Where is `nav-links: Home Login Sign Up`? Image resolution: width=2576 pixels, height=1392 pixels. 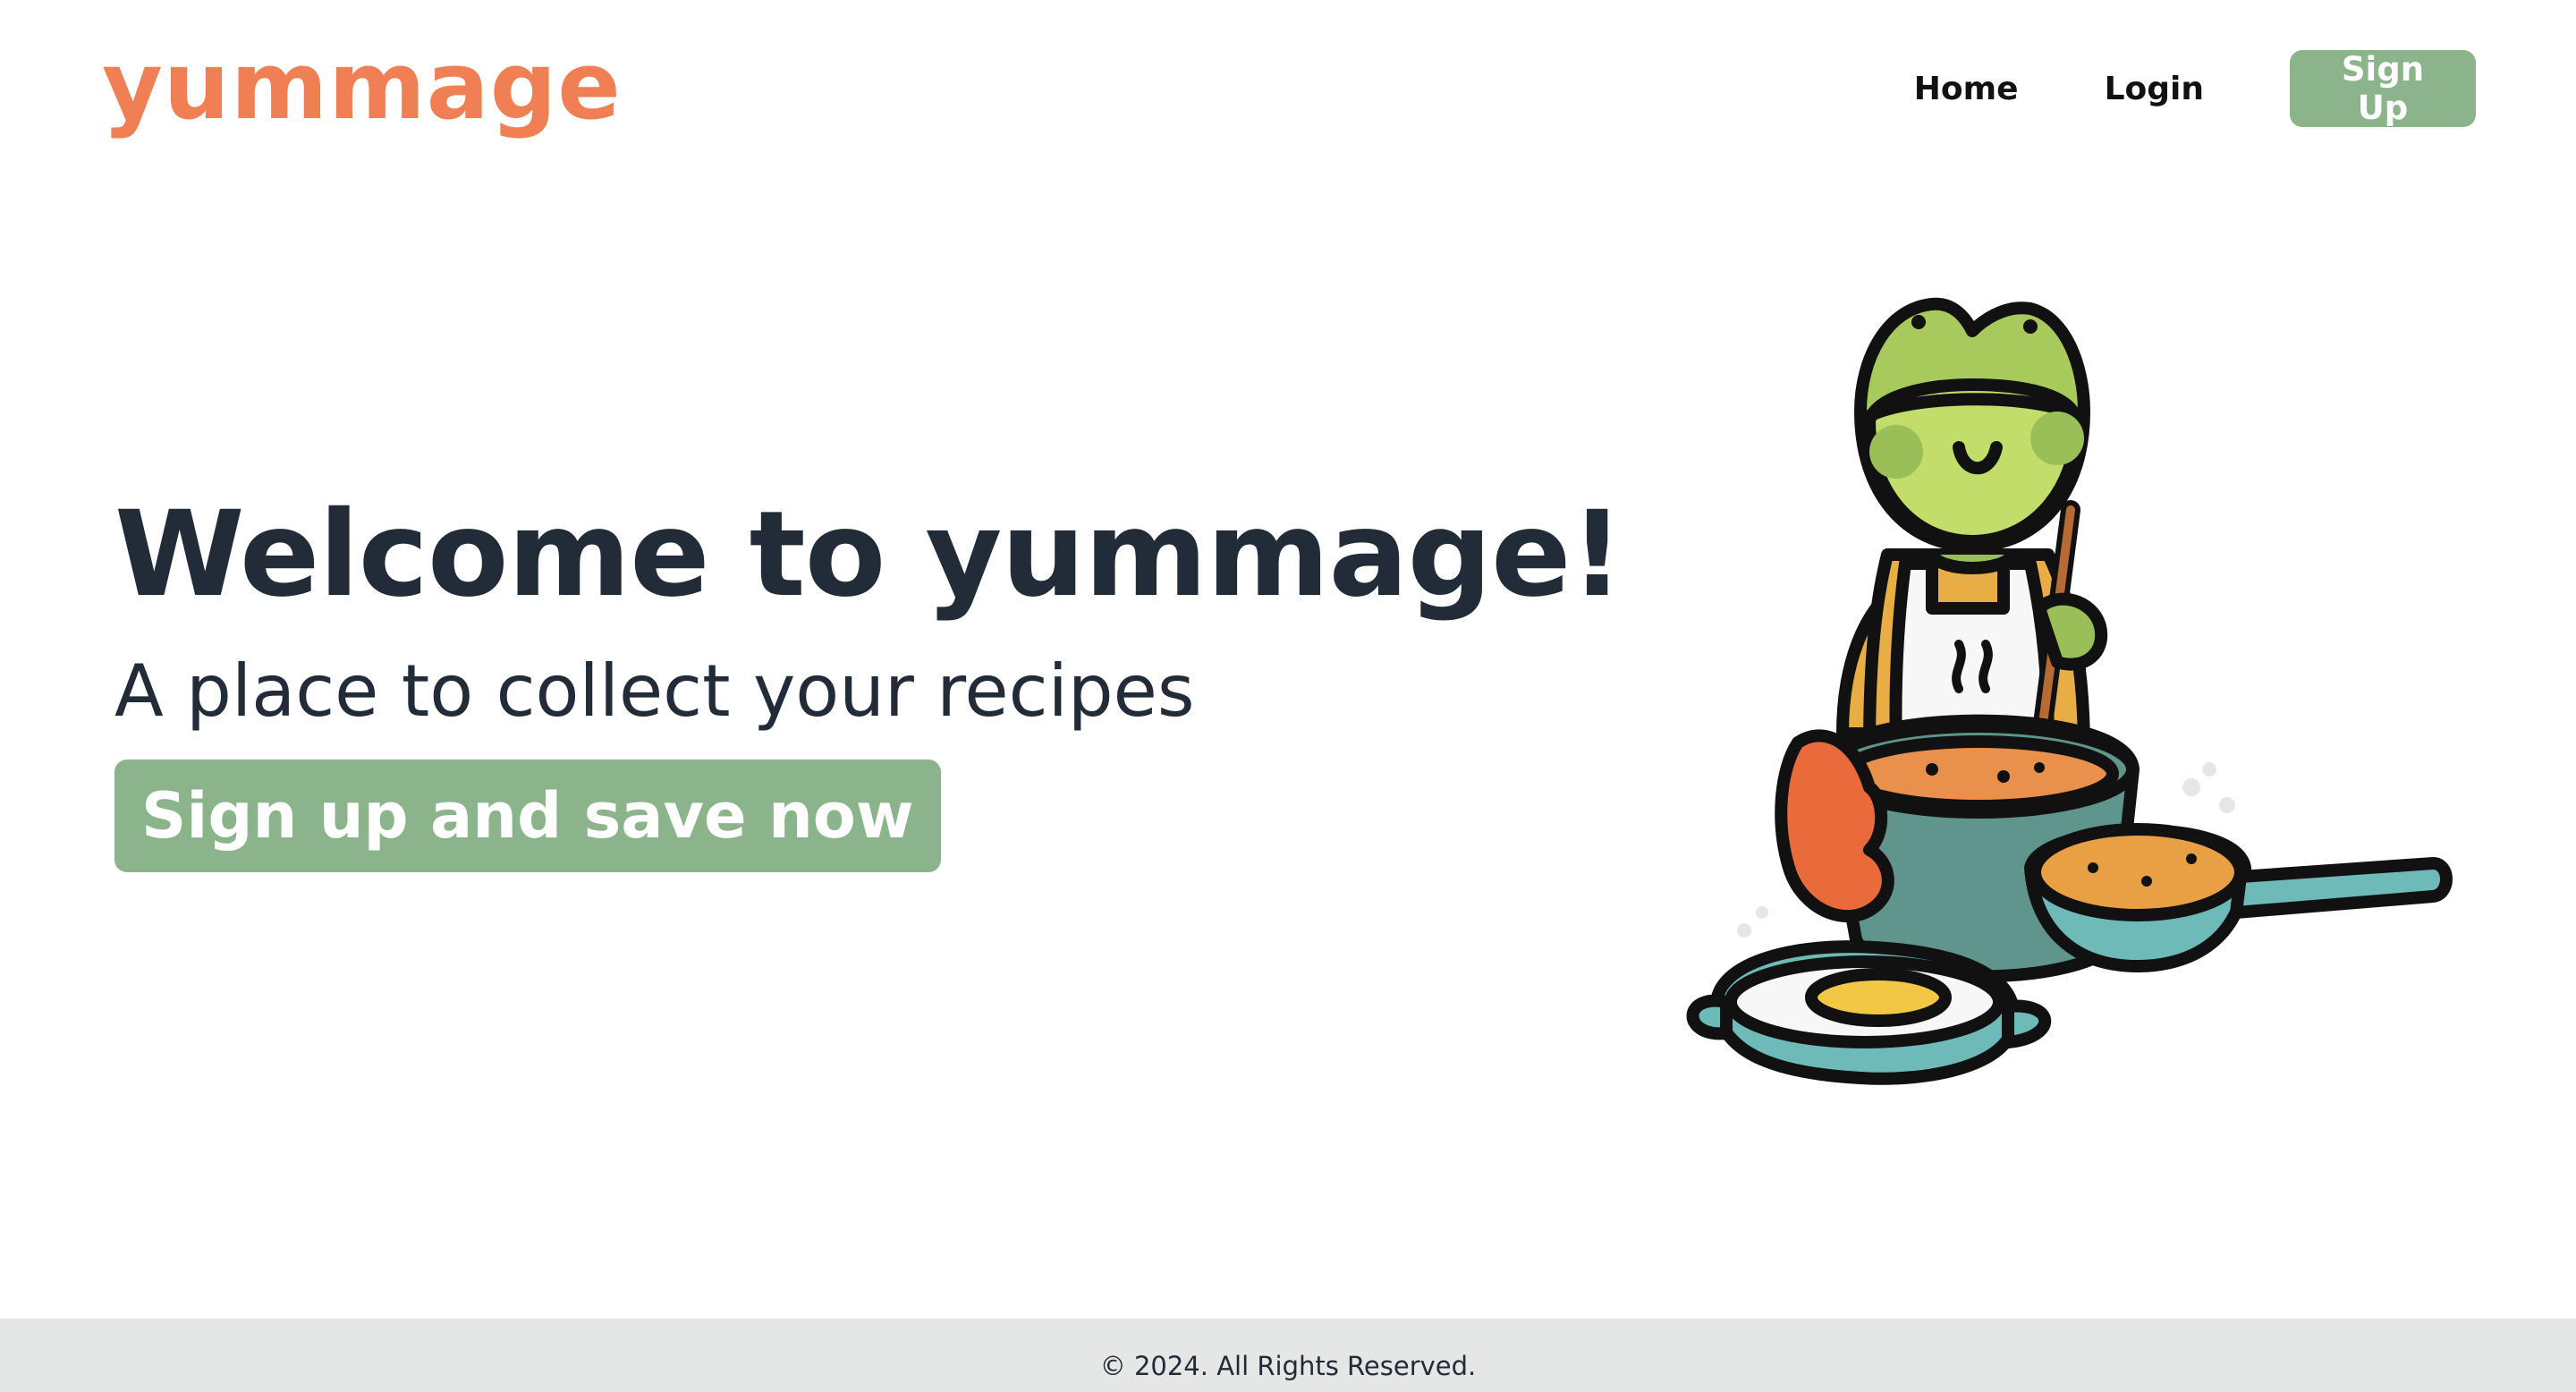 nav-links: Home Login Sign Up is located at coordinates (2195, 88).